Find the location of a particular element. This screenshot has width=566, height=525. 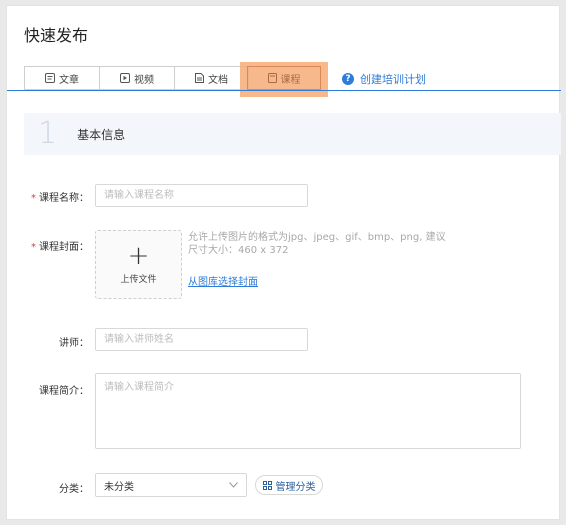

tab-course: 课程 is located at coordinates (284, 78).